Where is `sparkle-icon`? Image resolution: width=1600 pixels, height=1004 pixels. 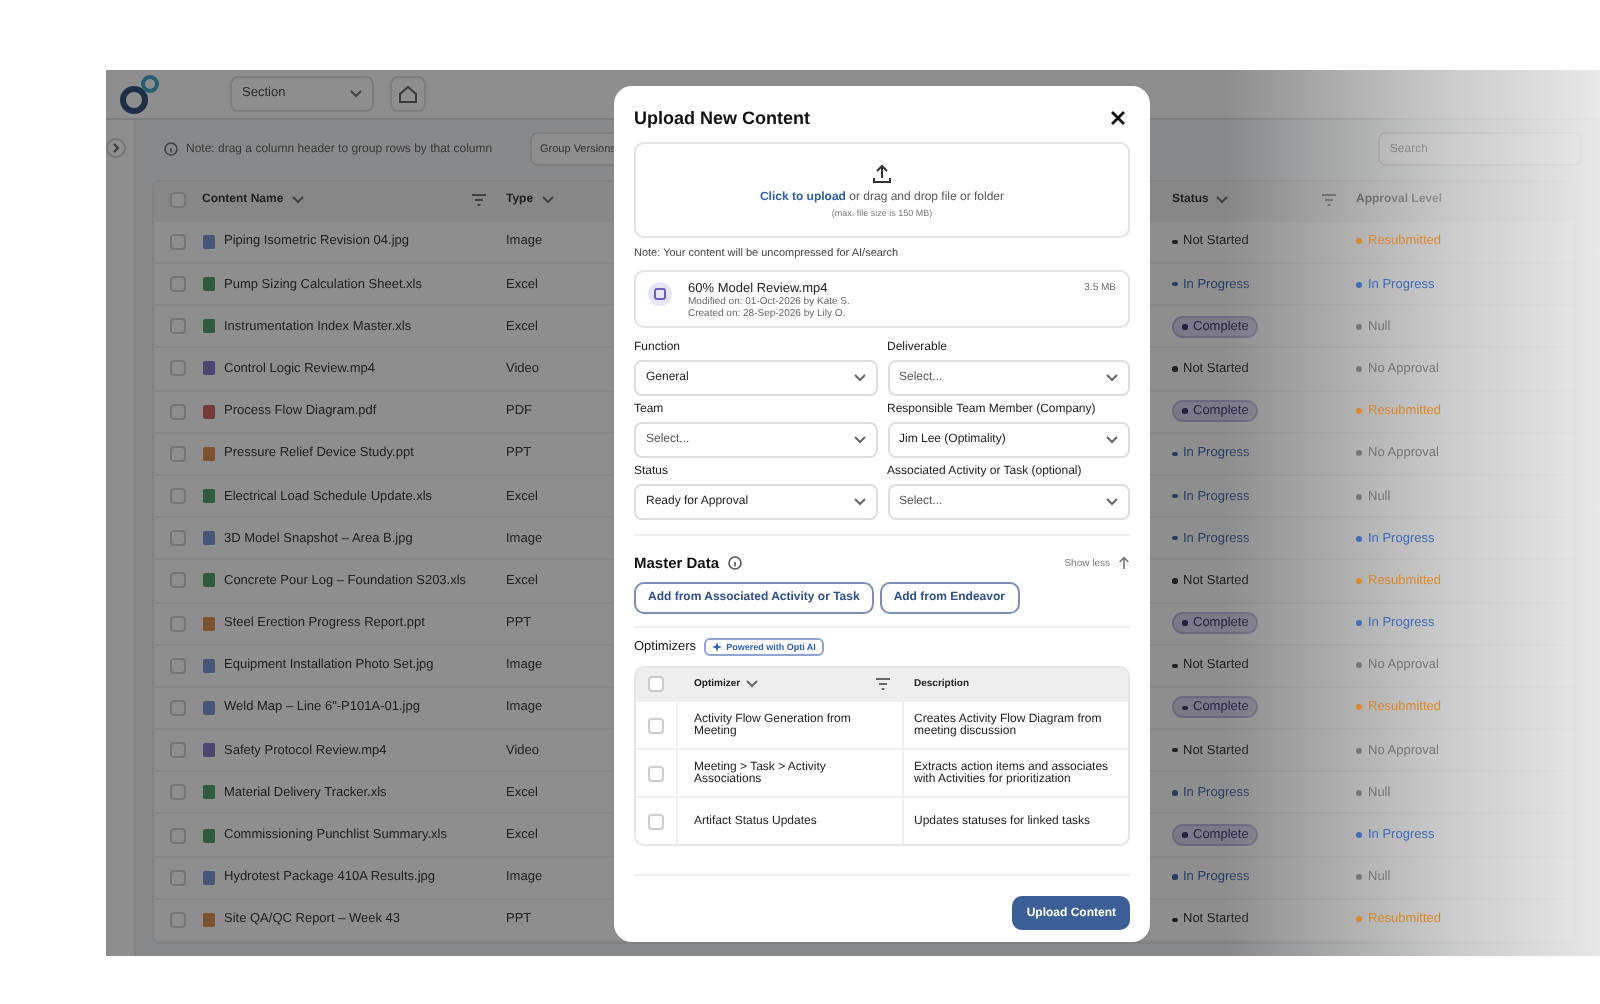 sparkle-icon is located at coordinates (717, 647).